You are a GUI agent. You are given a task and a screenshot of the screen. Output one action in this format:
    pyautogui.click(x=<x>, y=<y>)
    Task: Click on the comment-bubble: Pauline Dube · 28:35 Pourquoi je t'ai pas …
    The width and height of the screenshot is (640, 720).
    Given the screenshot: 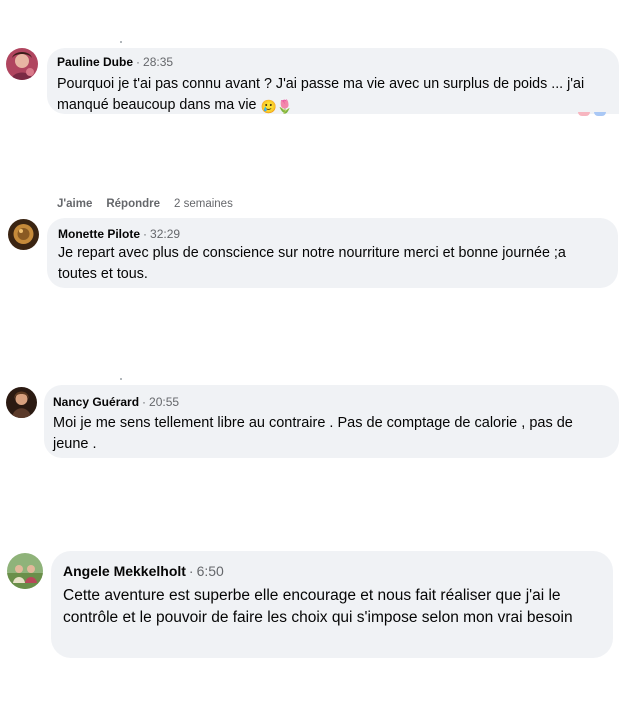 What is the action you would take?
    pyautogui.click(x=333, y=81)
    